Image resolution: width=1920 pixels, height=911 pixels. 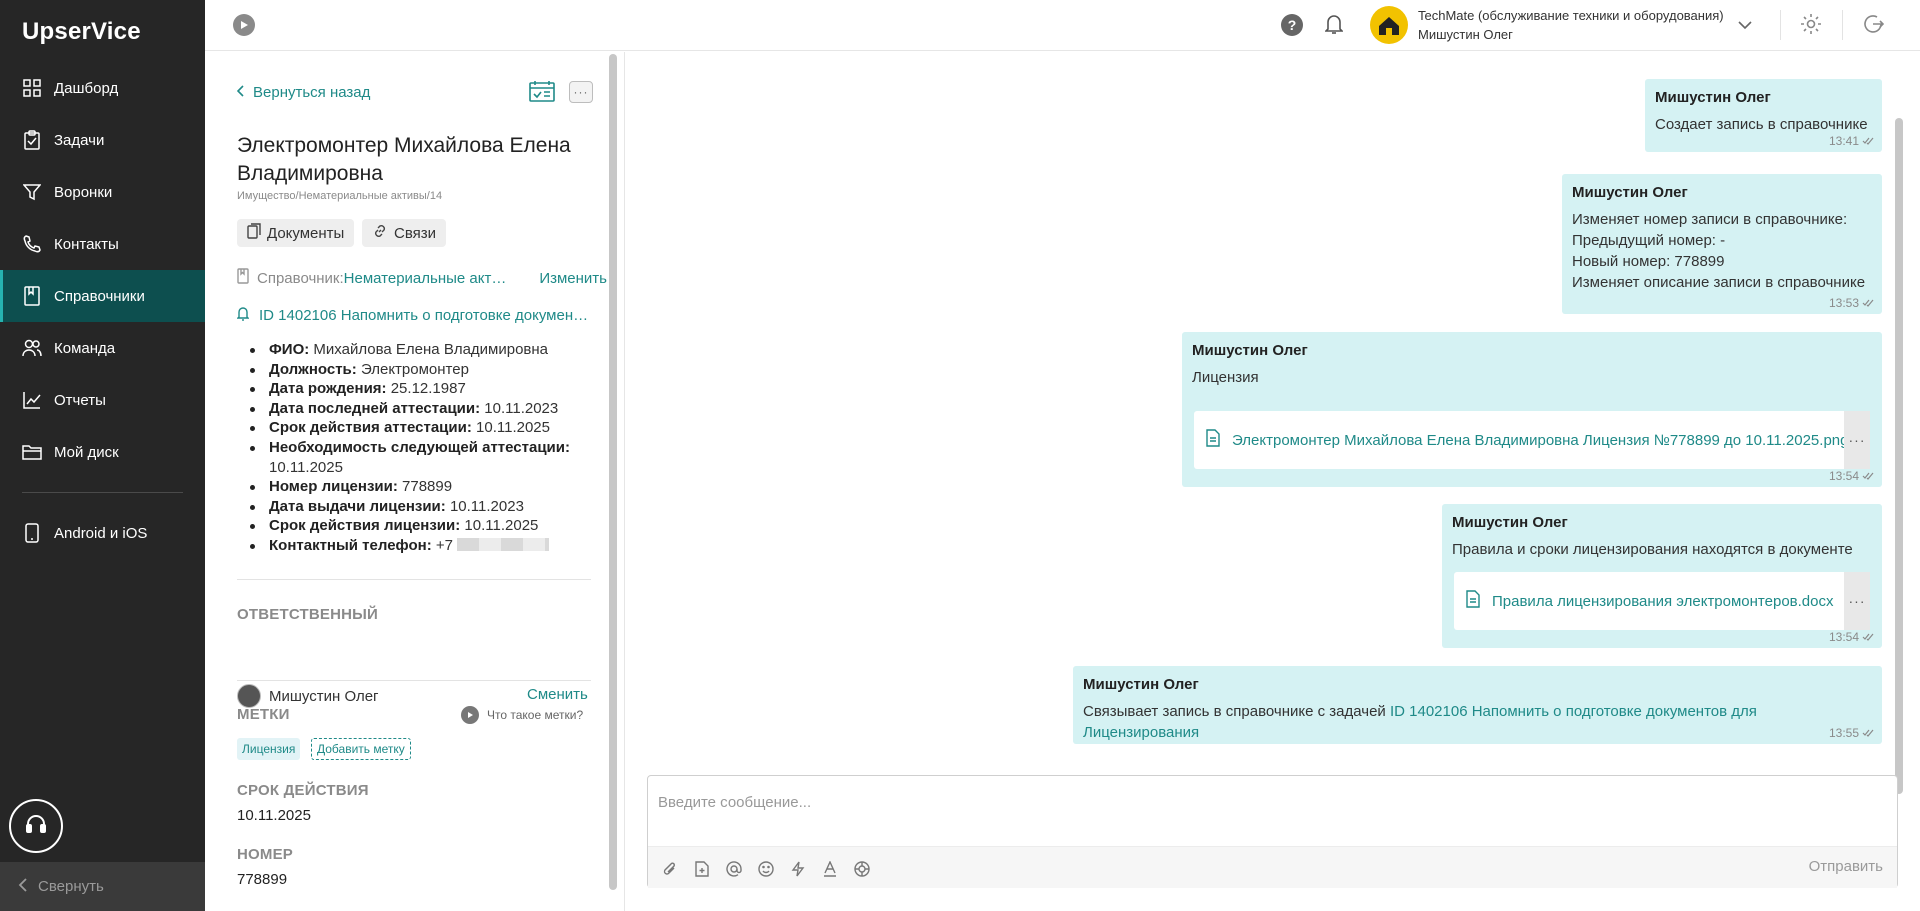 What do you see at coordinates (102, 533) in the screenshot?
I see `nav-item-mobile: Android и iOS` at bounding box center [102, 533].